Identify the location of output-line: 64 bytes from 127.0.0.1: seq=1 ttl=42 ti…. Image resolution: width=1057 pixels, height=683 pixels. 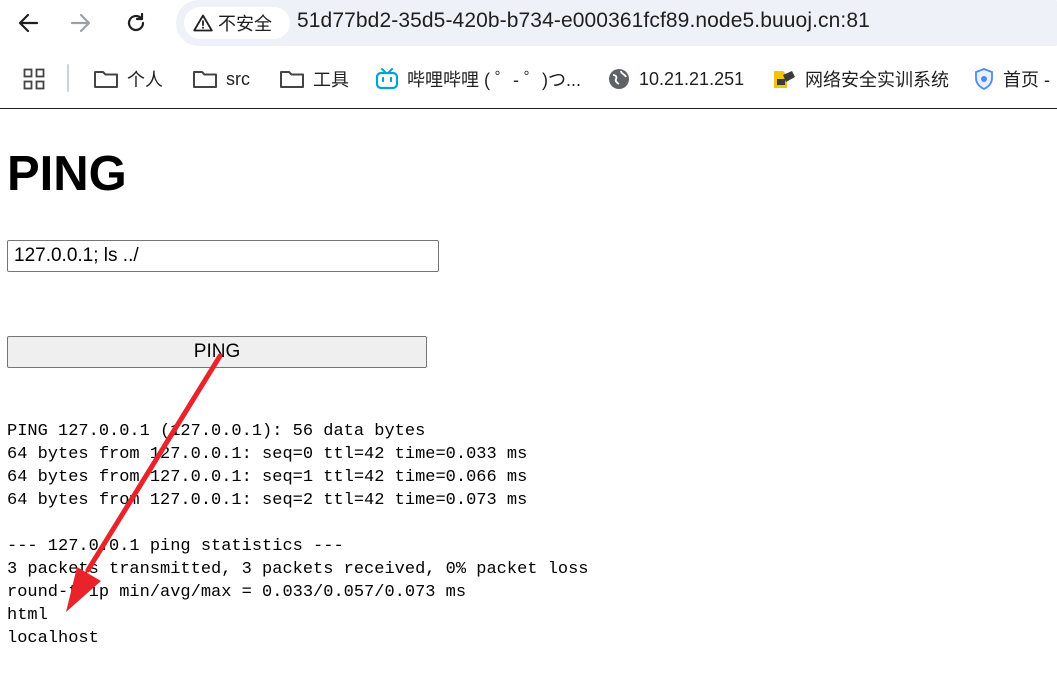
(267, 477).